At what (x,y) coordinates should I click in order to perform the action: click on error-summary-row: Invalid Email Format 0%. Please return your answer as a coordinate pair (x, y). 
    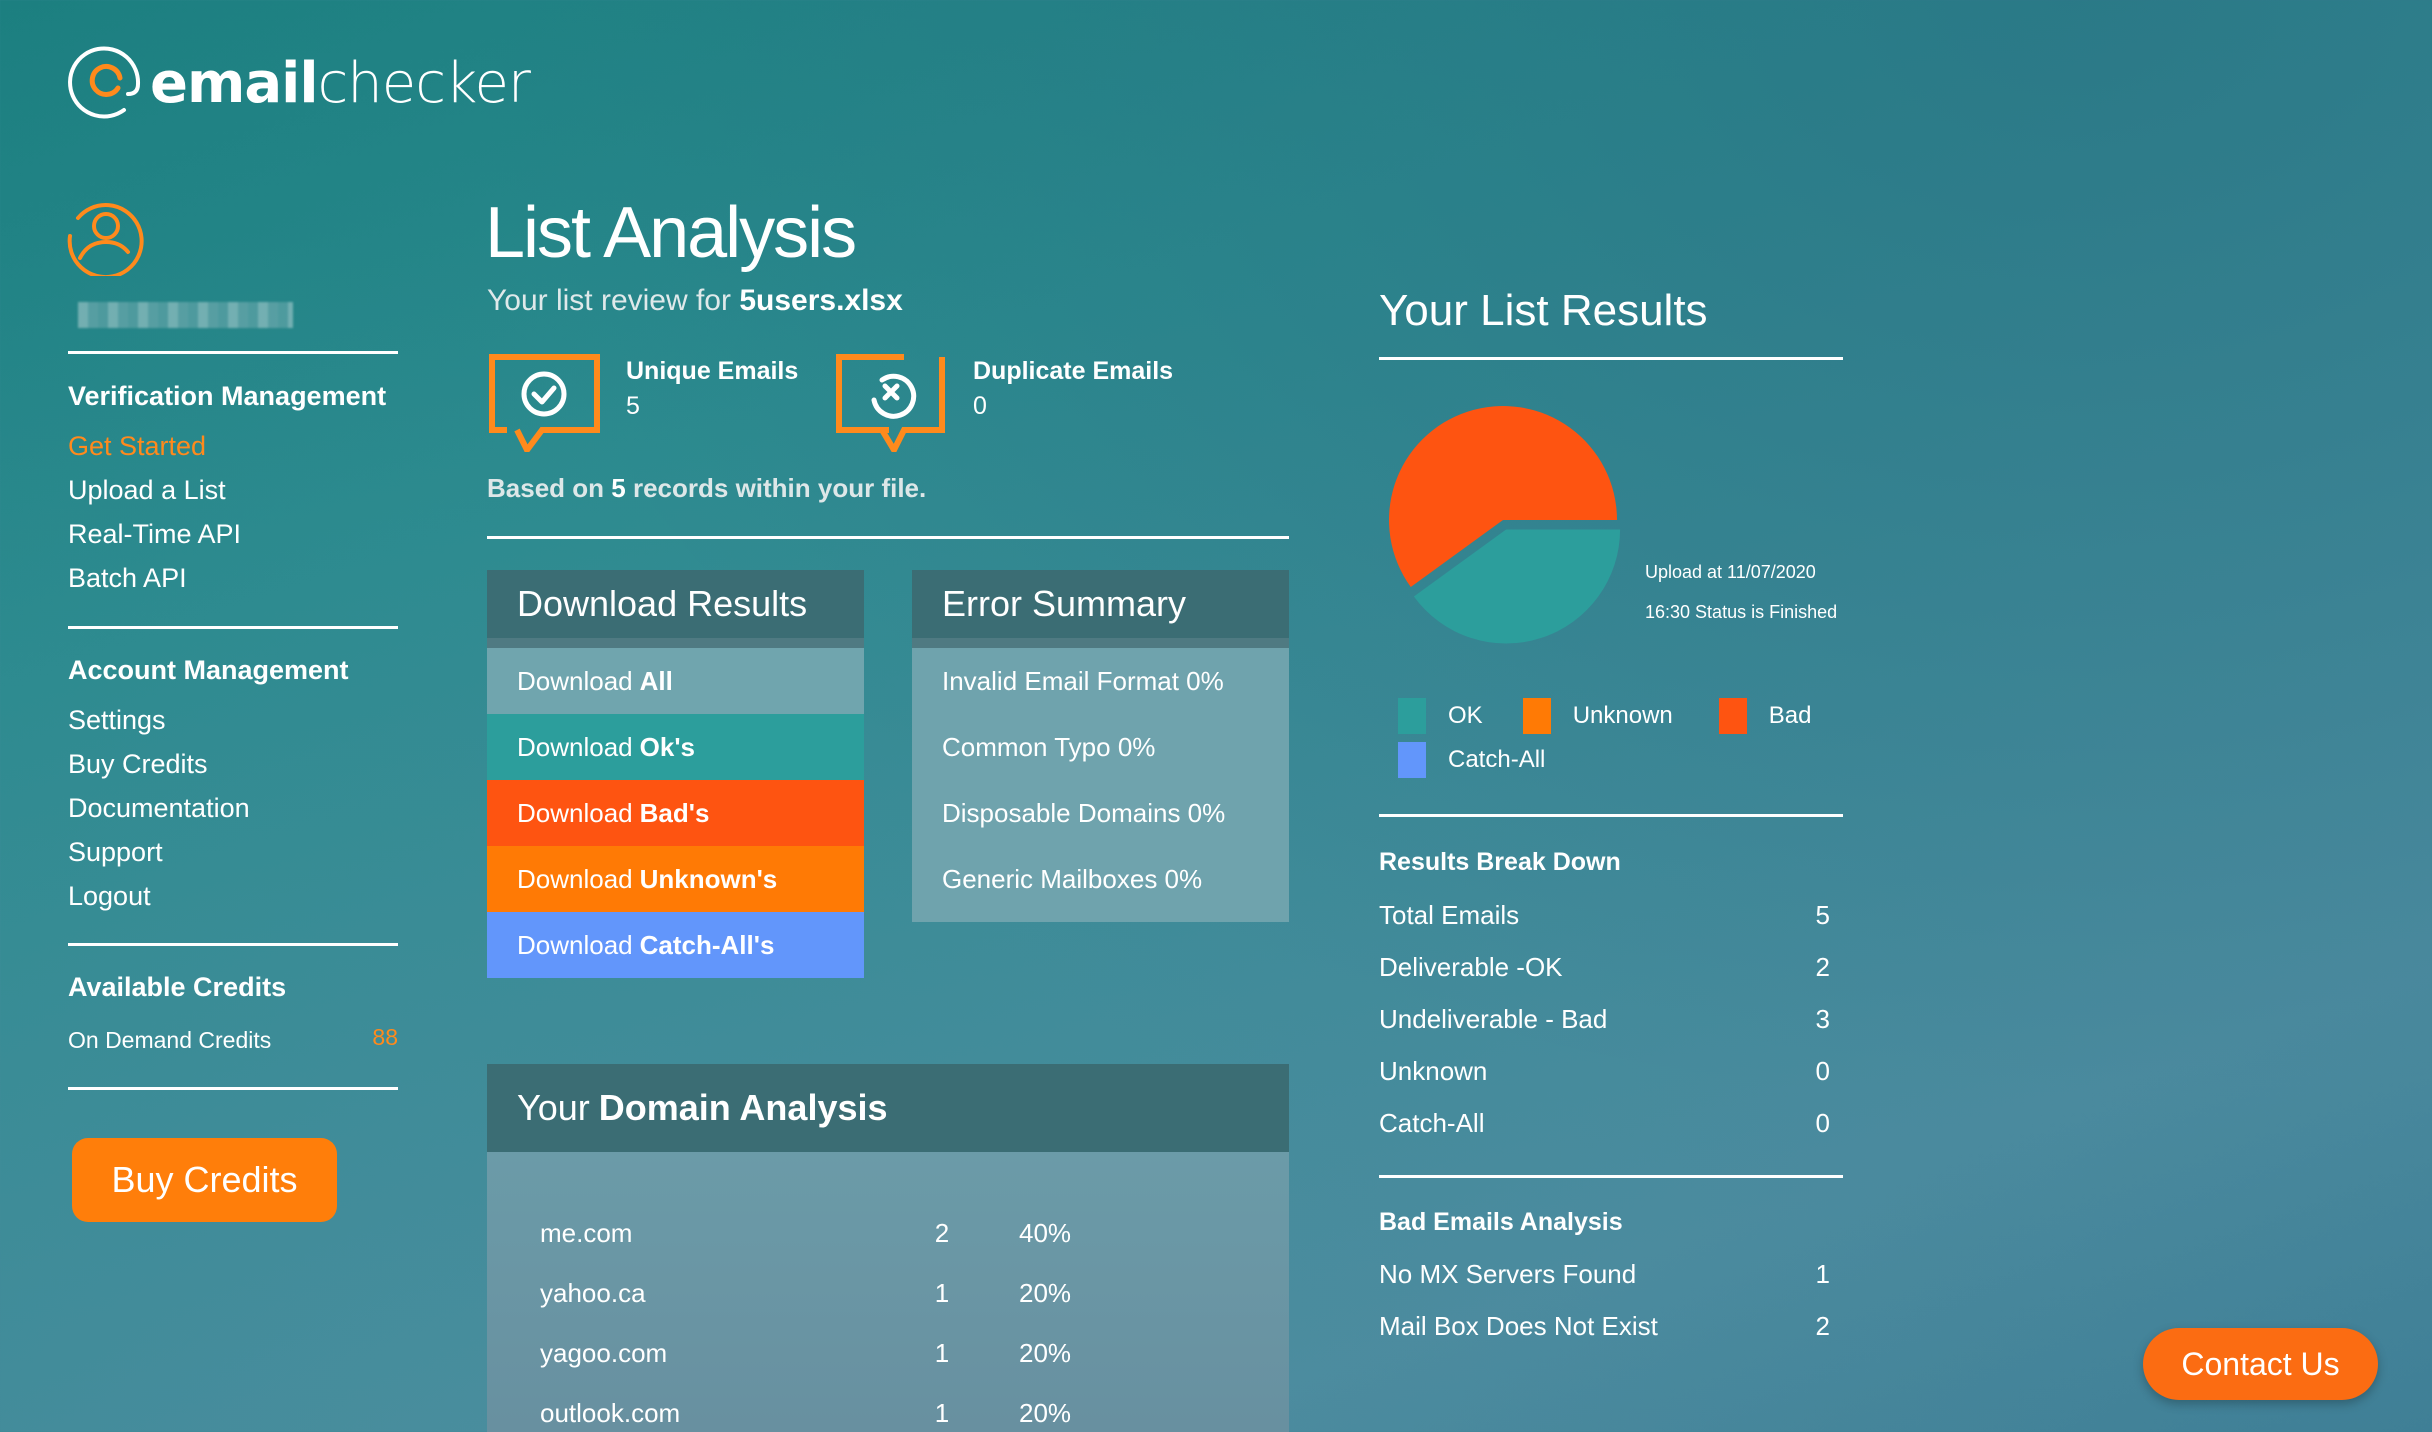
    Looking at the image, I should click on (1083, 680).